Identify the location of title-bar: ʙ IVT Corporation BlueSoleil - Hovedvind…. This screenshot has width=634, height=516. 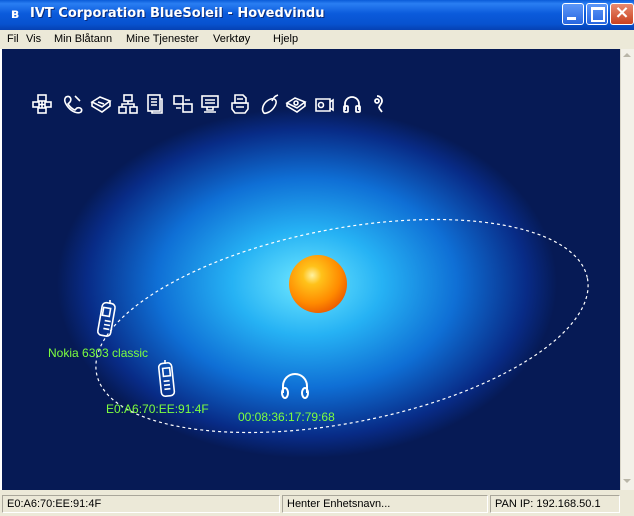
(317, 15).